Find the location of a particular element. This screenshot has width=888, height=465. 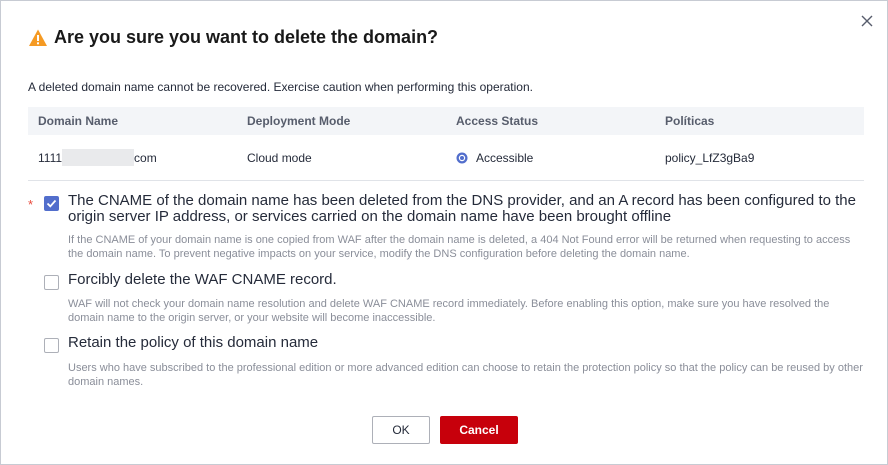

access-status-text: Accessible is located at coordinates (505, 157).